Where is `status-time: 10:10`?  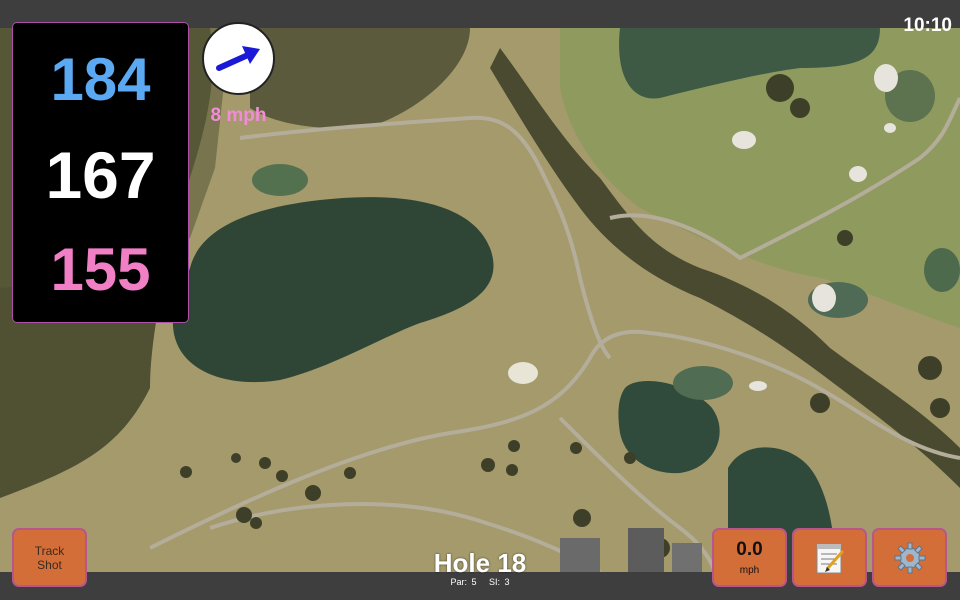 status-time: 10:10 is located at coordinates (927, 25).